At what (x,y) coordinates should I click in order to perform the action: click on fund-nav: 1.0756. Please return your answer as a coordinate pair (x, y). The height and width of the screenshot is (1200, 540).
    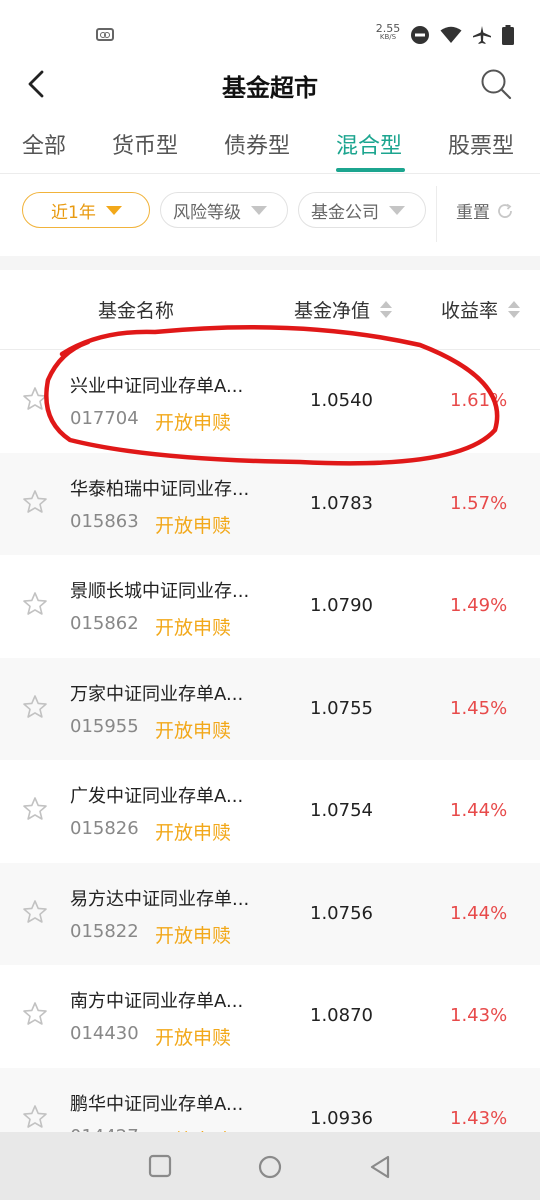
    Looking at the image, I should click on (341, 913).